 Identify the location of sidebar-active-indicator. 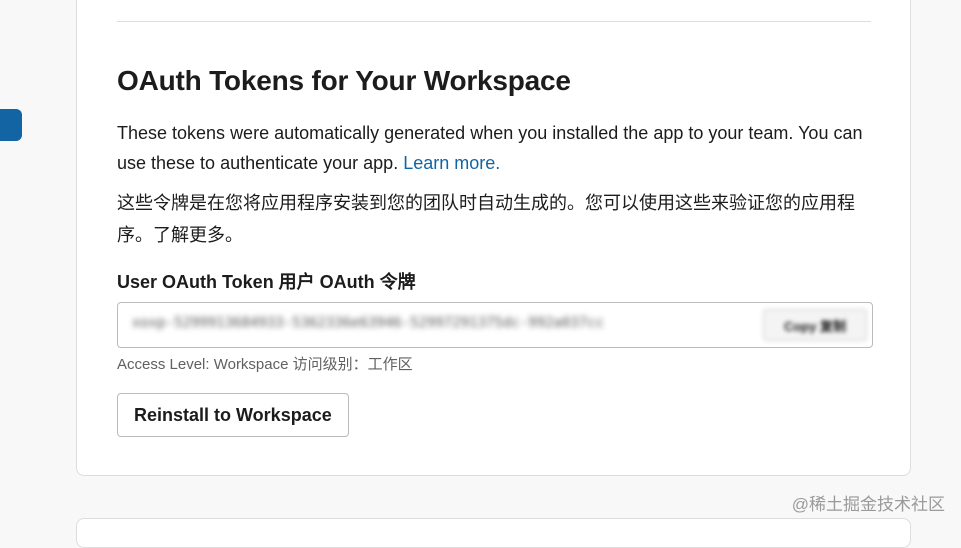
(11, 125).